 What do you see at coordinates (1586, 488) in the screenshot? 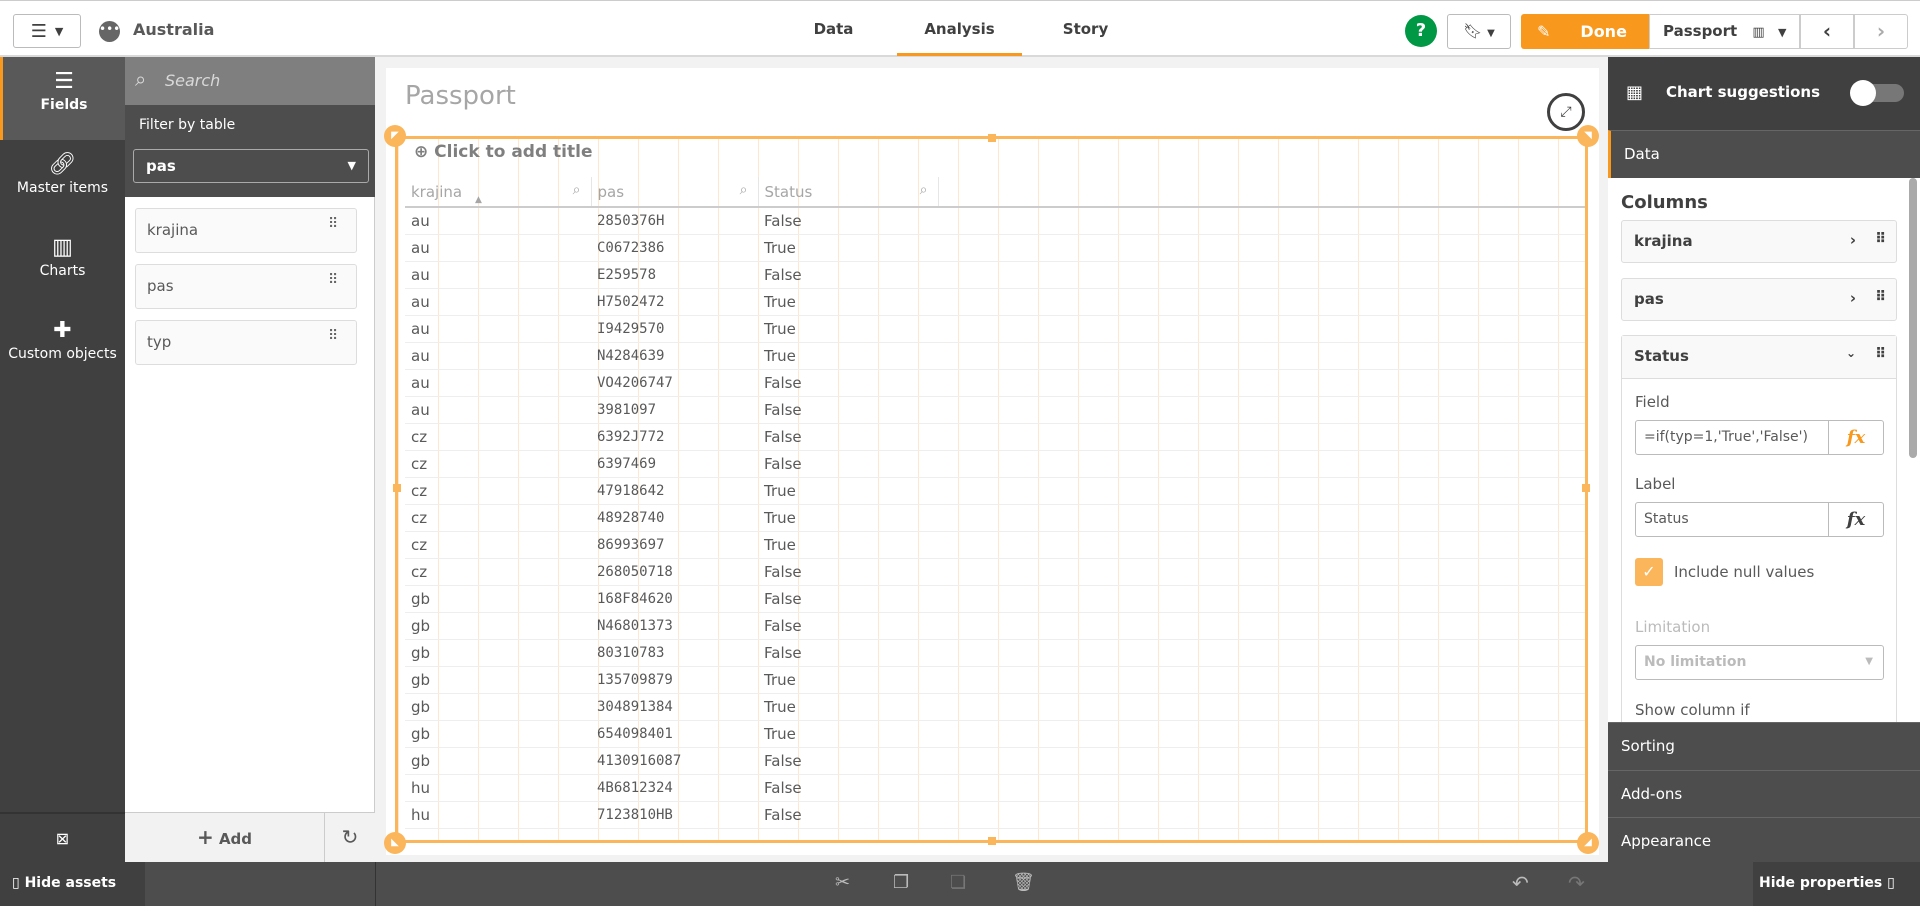
I see `resize-handle-right` at bounding box center [1586, 488].